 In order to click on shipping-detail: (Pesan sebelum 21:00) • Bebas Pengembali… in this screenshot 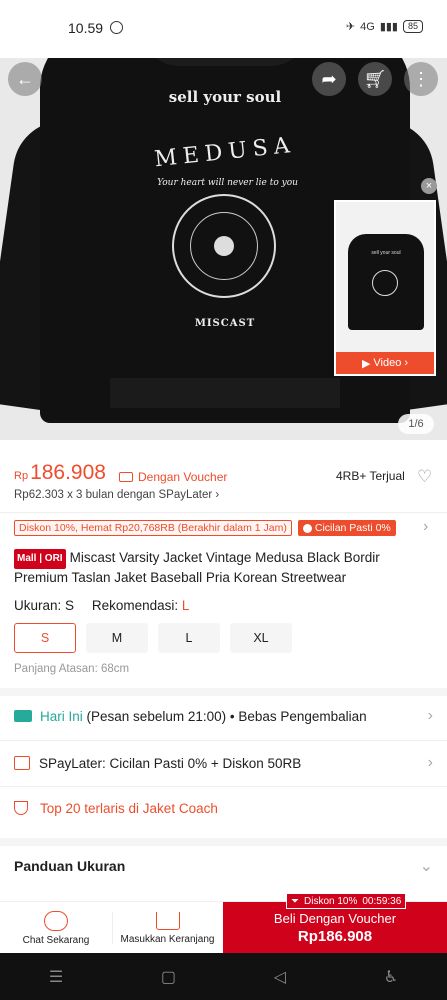, I will do `click(226, 716)`.